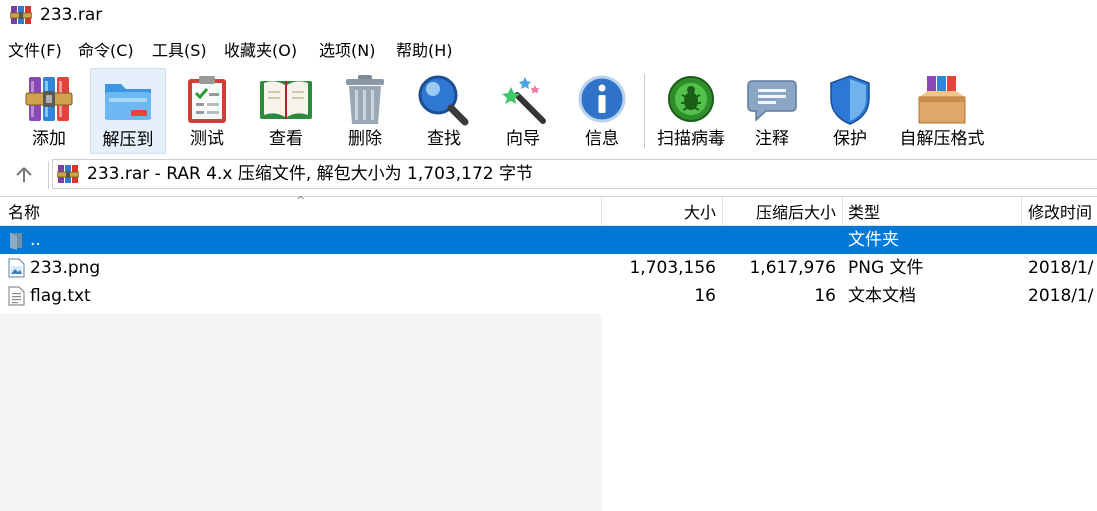  I want to click on view-label: 查看, so click(286, 139).